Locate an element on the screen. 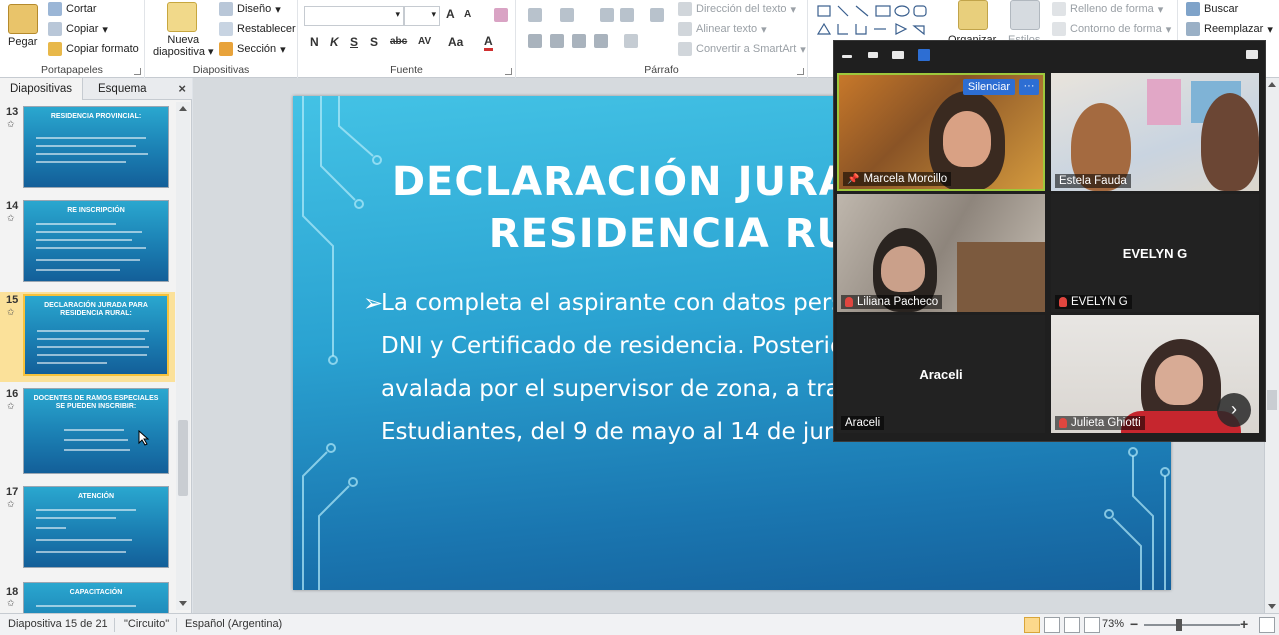 The image size is (1279, 635). grow-font-button: A is located at coordinates (450, 14).